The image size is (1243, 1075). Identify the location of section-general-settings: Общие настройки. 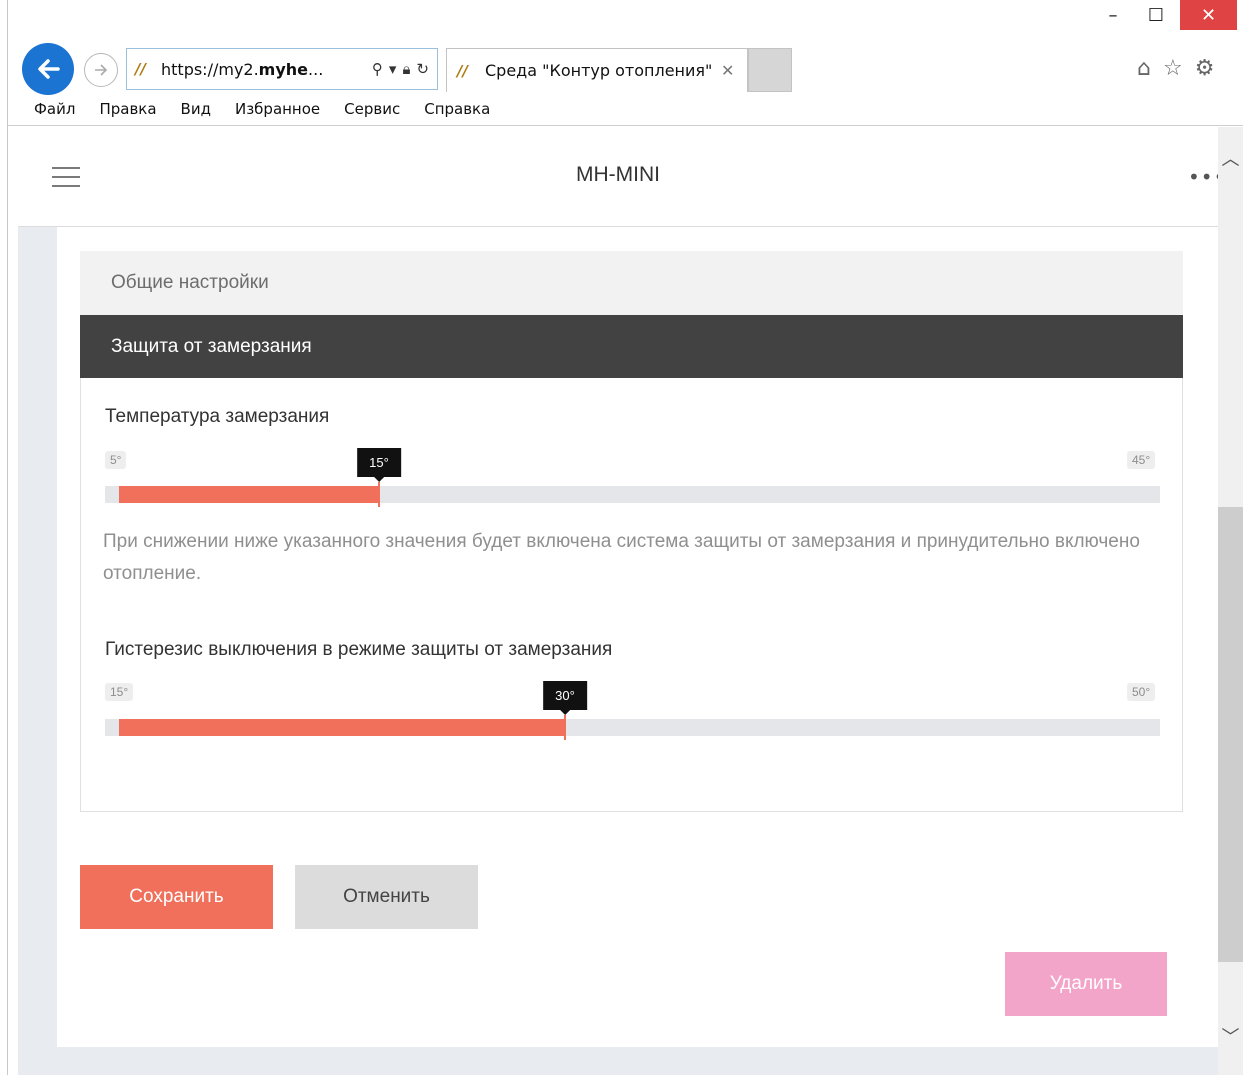
(631, 283).